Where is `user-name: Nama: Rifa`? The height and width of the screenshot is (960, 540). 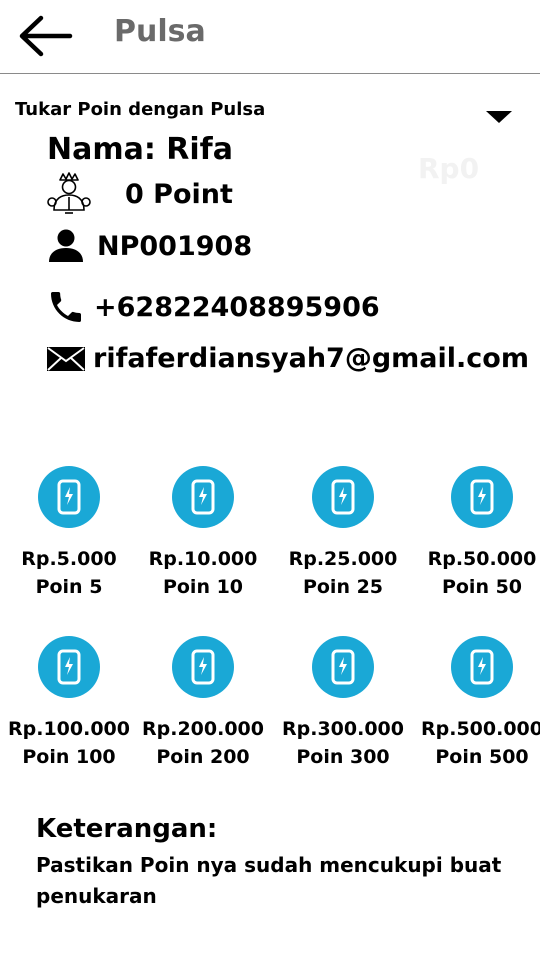
user-name: Nama: Rifa is located at coordinates (140, 149).